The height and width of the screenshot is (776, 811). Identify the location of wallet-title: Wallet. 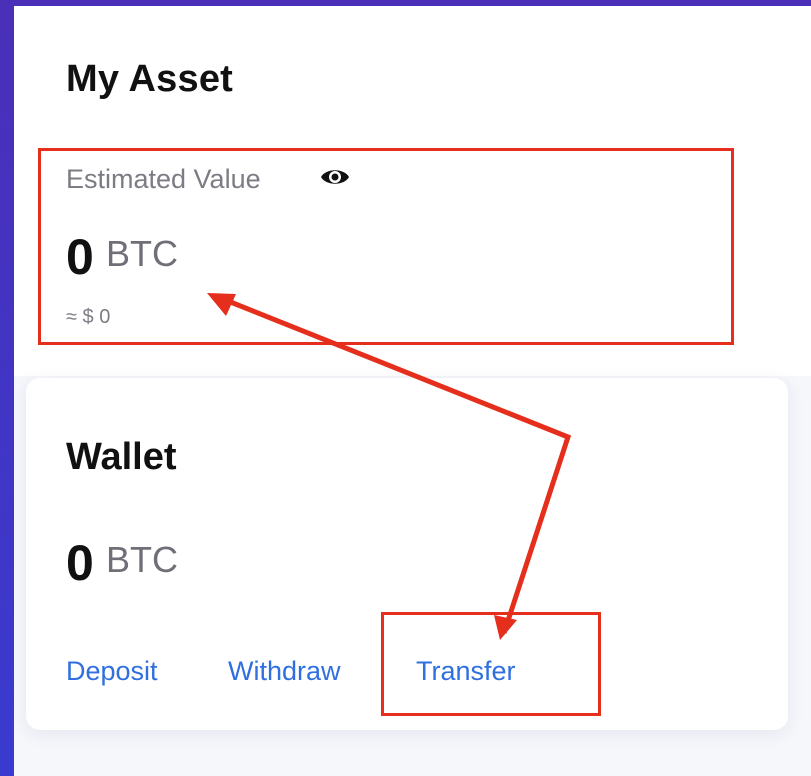
(121, 457).